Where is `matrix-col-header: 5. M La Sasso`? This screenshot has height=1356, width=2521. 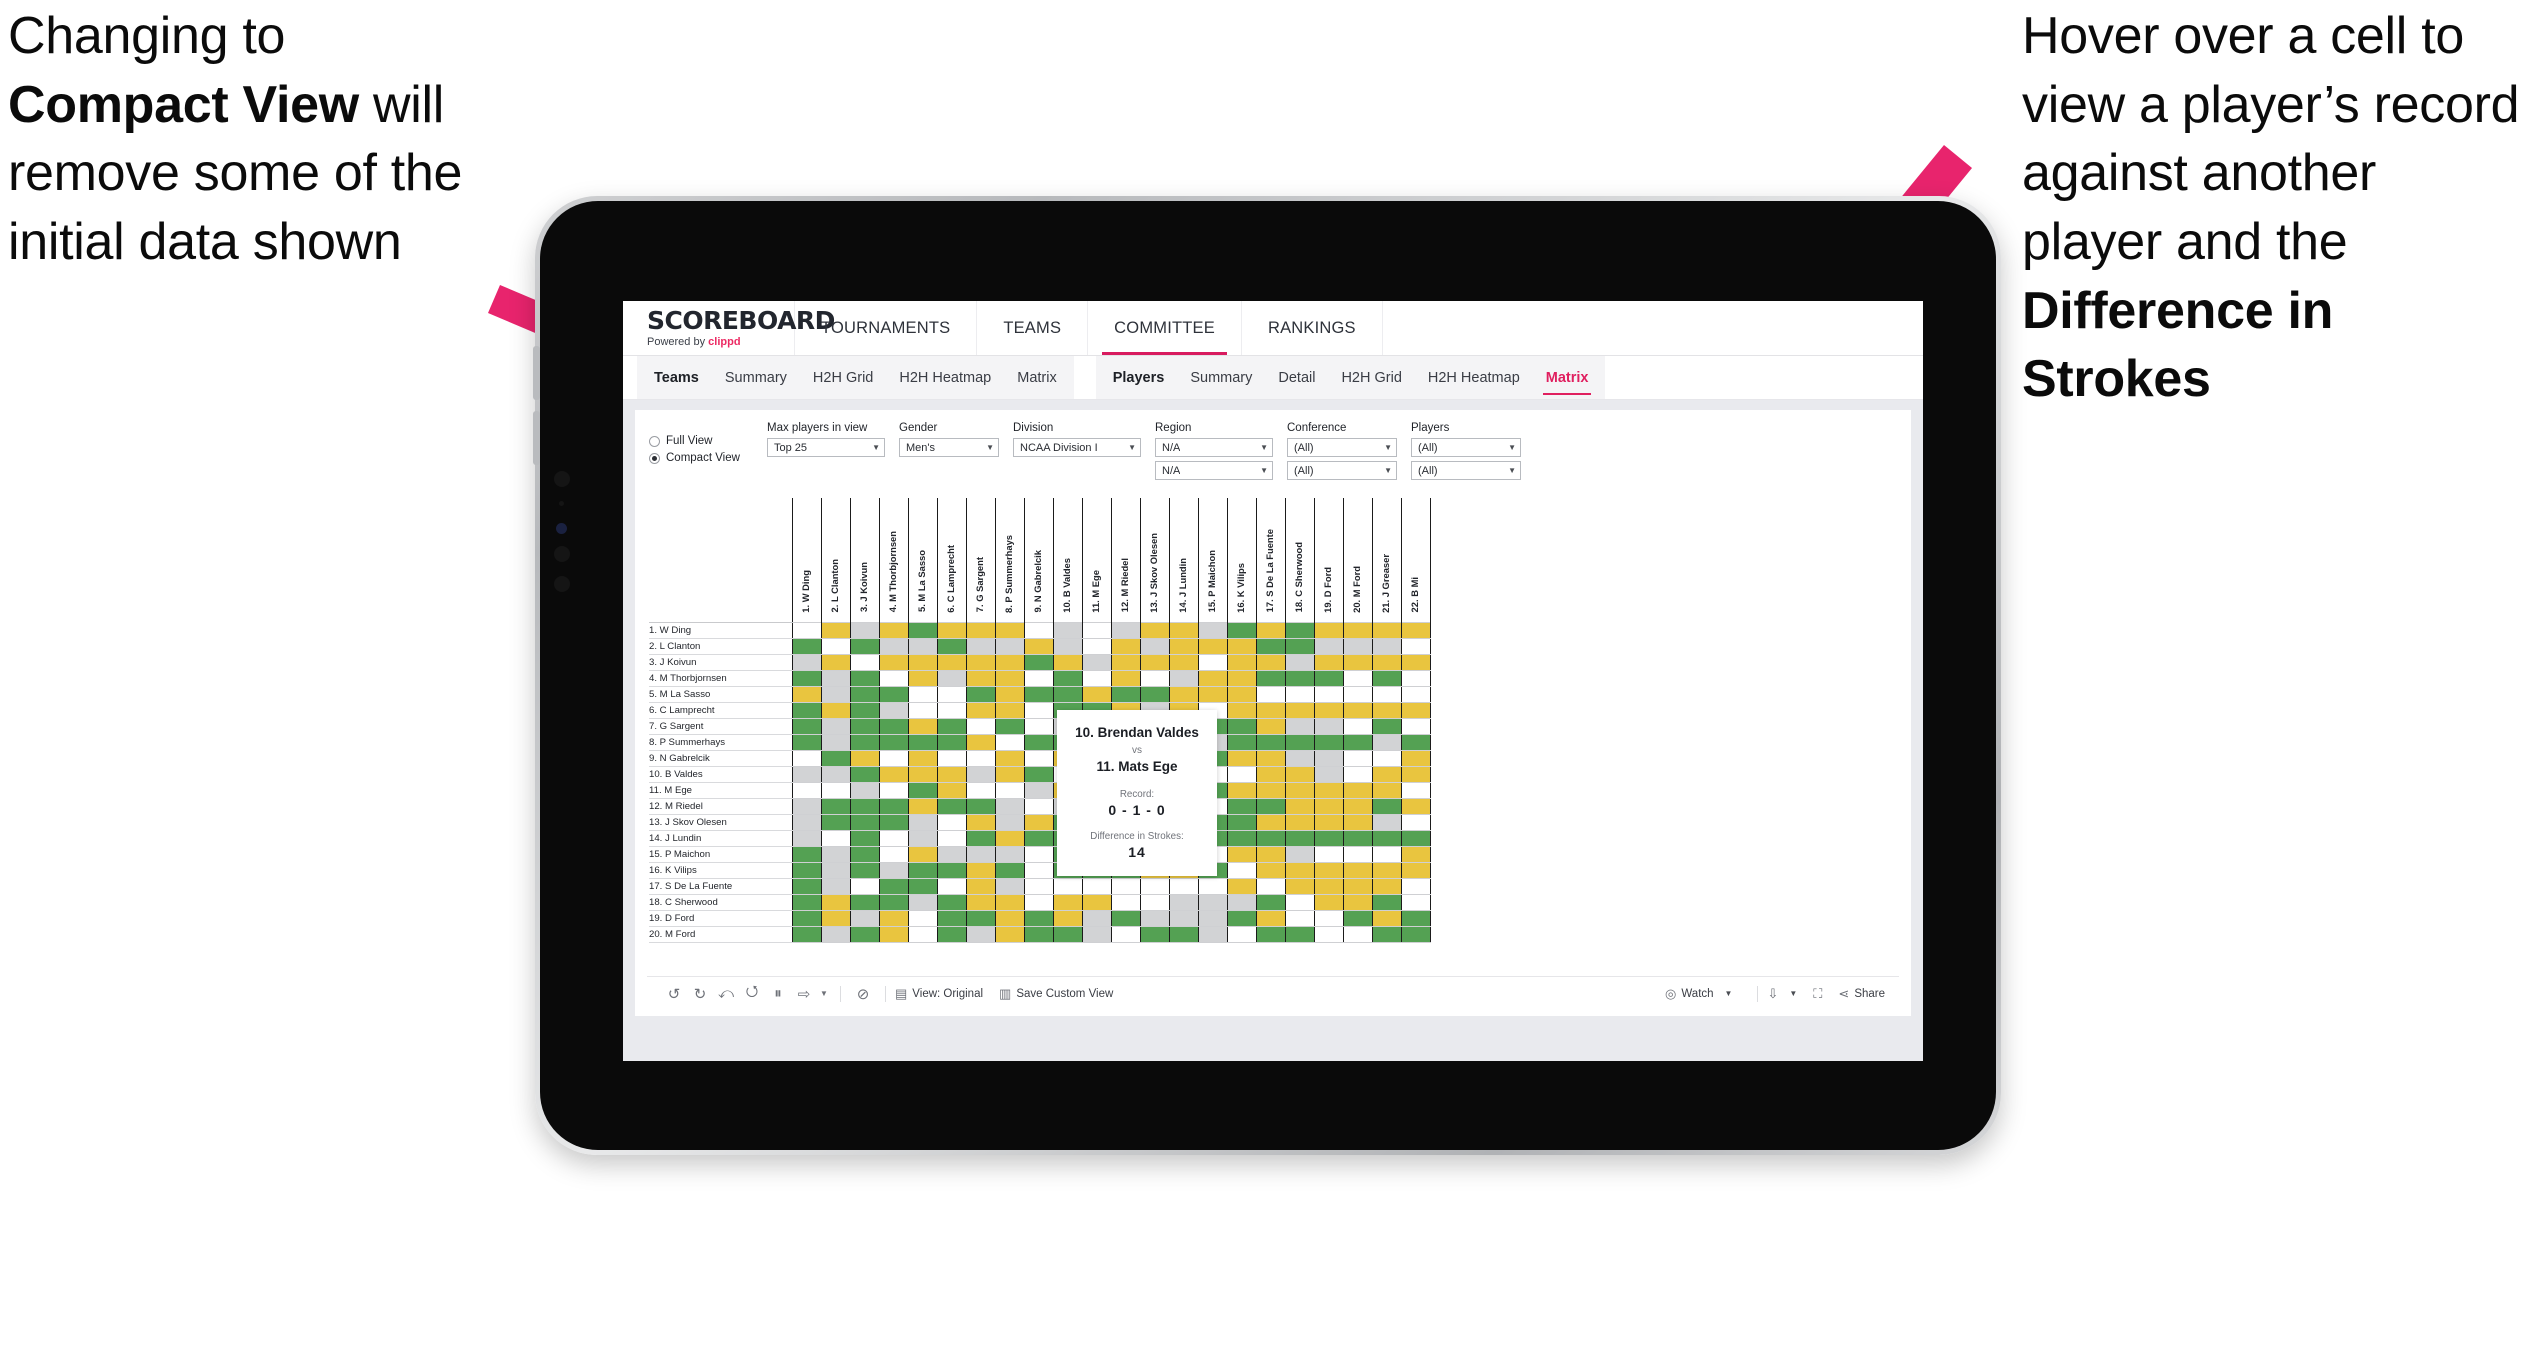 matrix-col-header: 5. M La Sasso is located at coordinates (922, 560).